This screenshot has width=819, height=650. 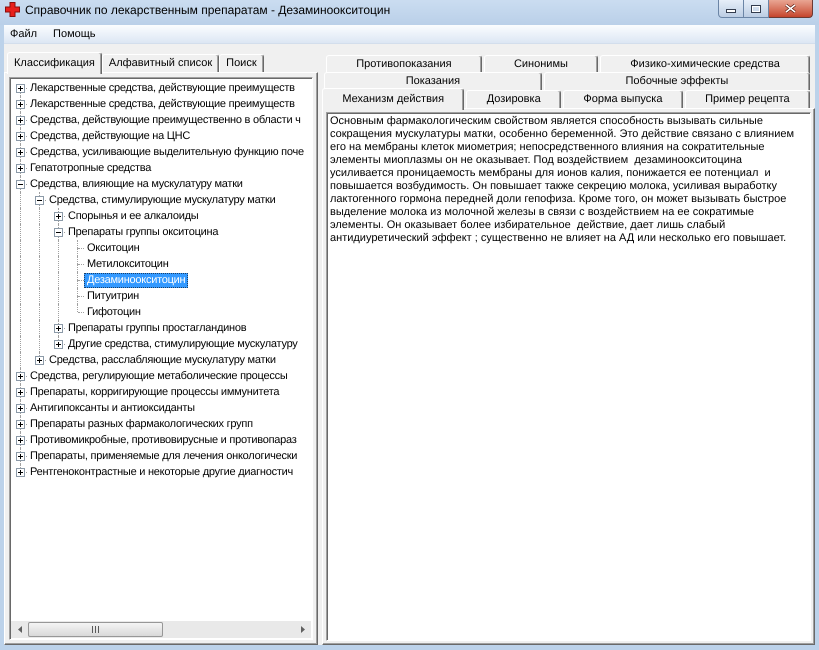 What do you see at coordinates (113, 248) in the screenshot?
I see `tree-item: Окситоцин` at bounding box center [113, 248].